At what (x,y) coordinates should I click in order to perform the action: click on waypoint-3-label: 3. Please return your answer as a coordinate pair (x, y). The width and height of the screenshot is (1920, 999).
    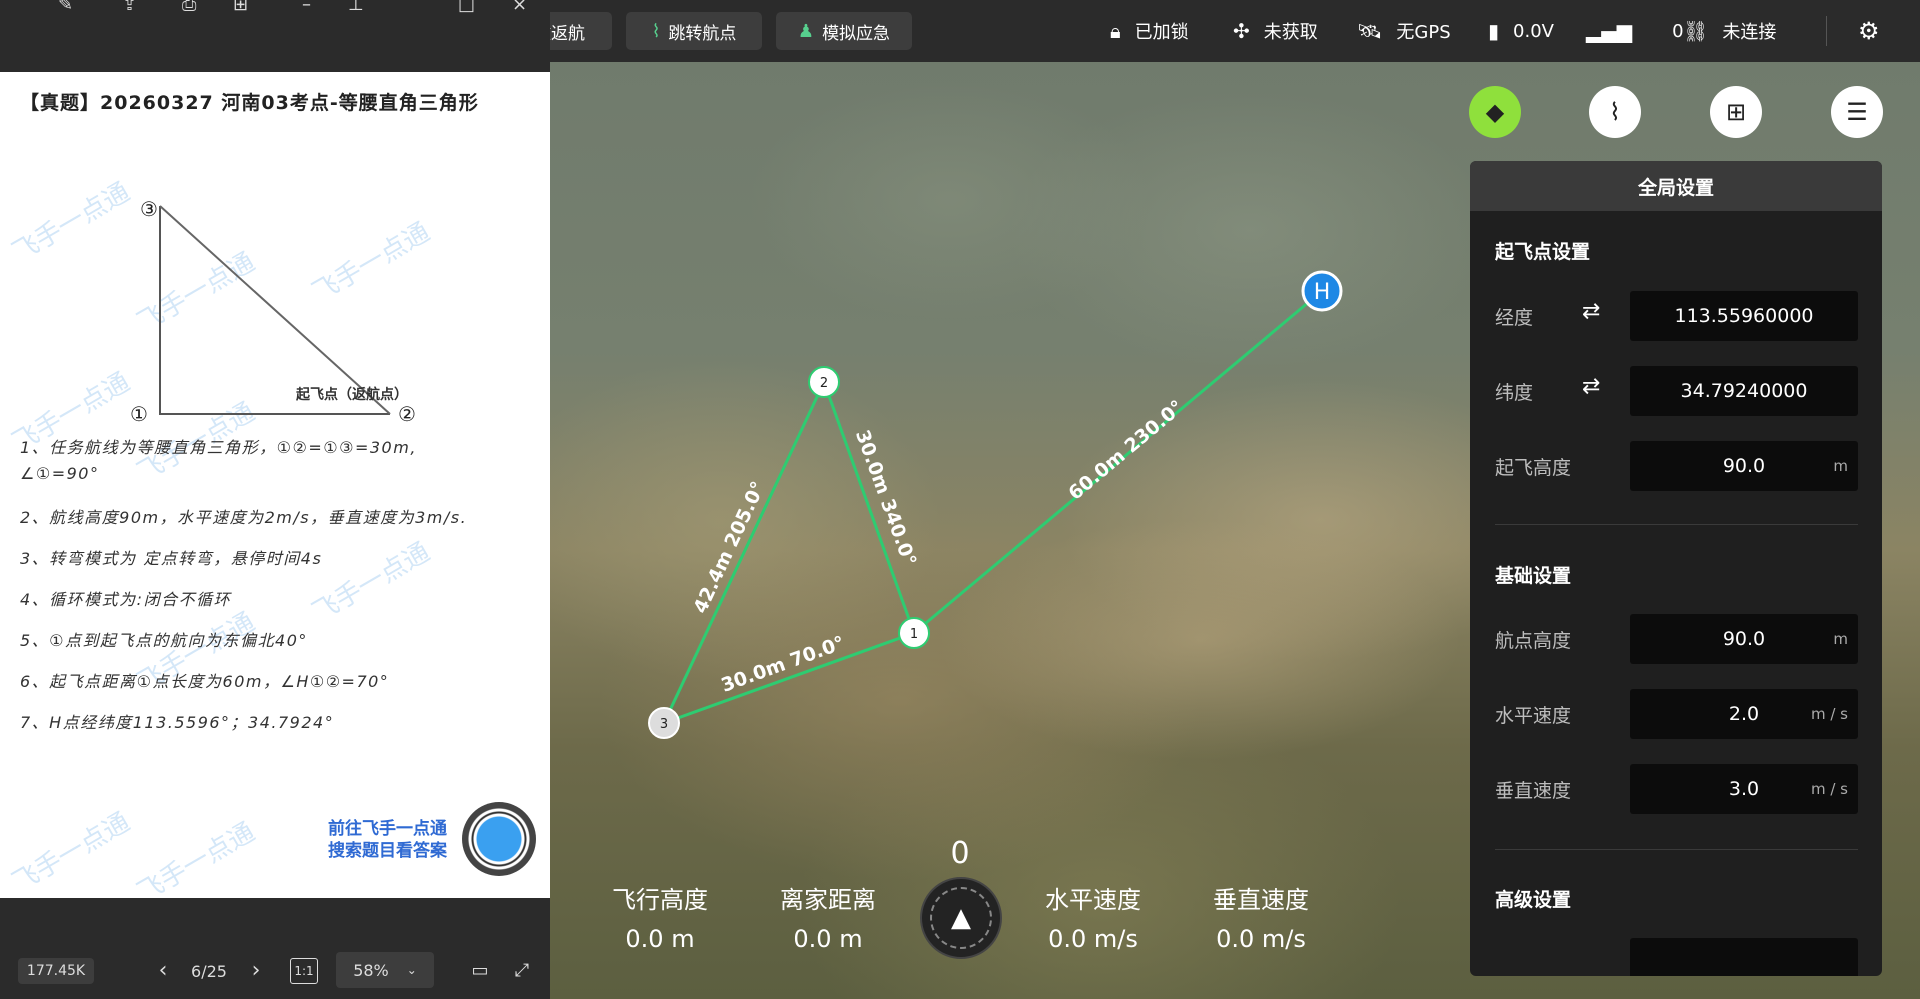
    Looking at the image, I should click on (664, 724).